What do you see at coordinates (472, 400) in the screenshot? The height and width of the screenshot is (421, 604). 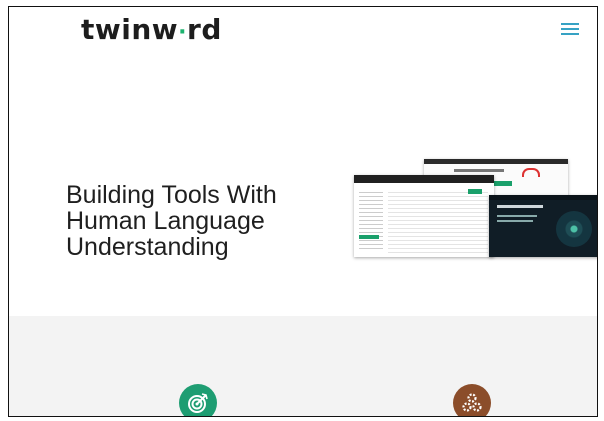 I see `gears-icon` at bounding box center [472, 400].